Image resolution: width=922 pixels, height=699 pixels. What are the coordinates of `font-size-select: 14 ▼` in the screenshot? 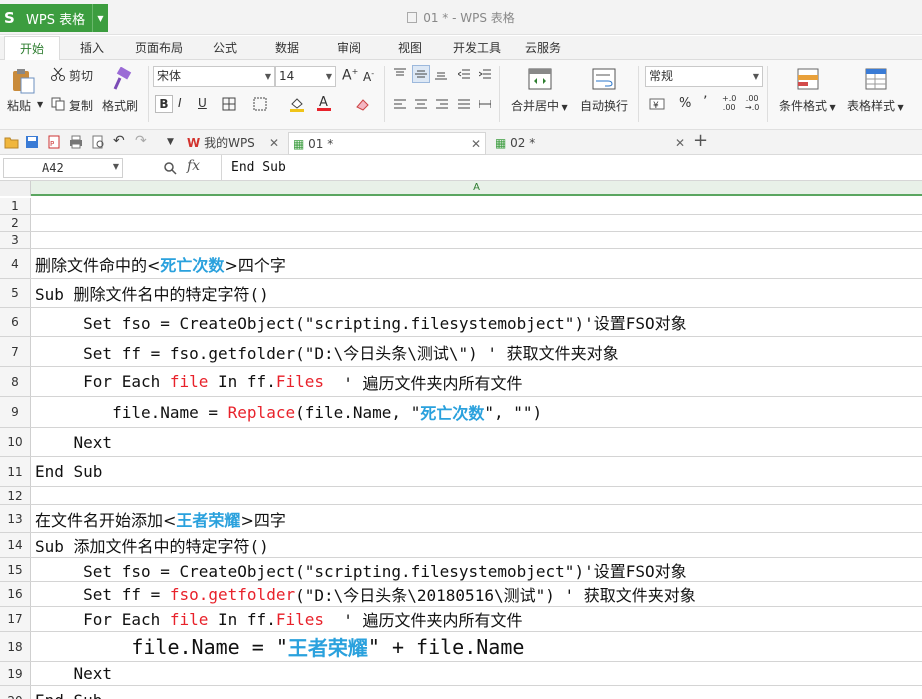 It's located at (305, 76).